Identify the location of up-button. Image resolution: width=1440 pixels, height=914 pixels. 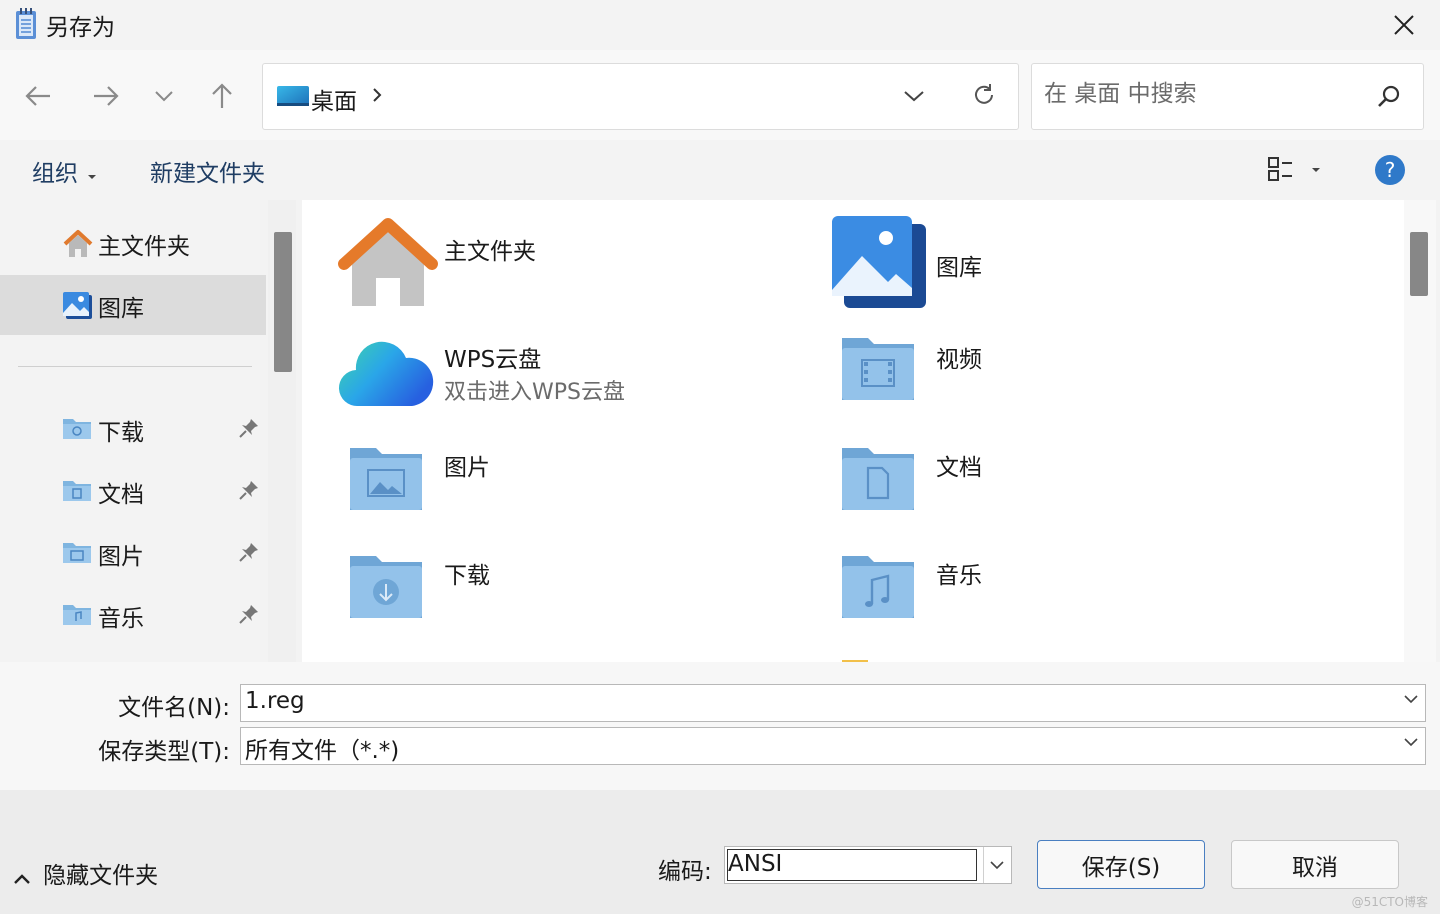
(222, 96).